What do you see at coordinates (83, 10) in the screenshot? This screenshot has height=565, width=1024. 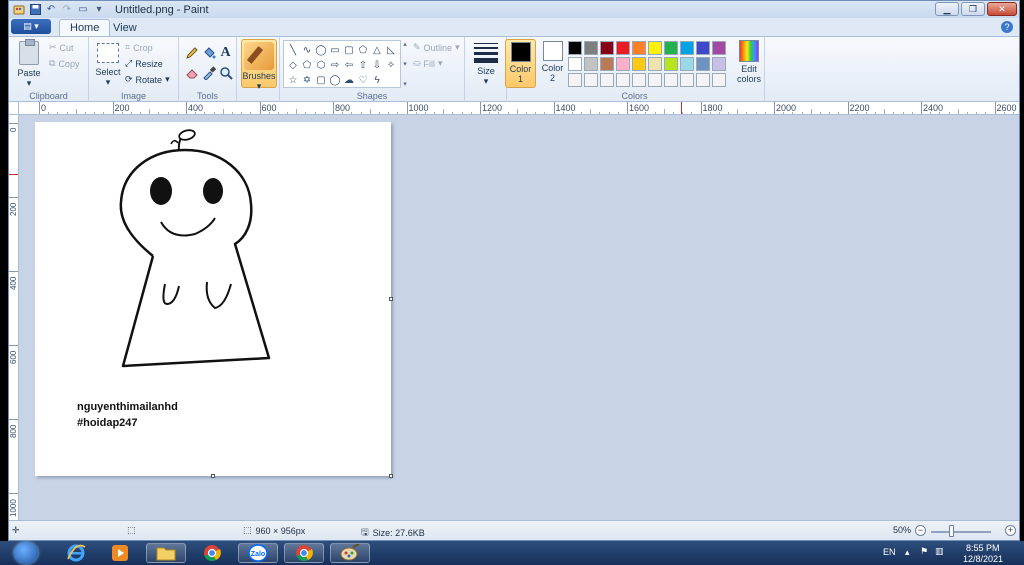 I see `customize-qat-icon: ▭` at bounding box center [83, 10].